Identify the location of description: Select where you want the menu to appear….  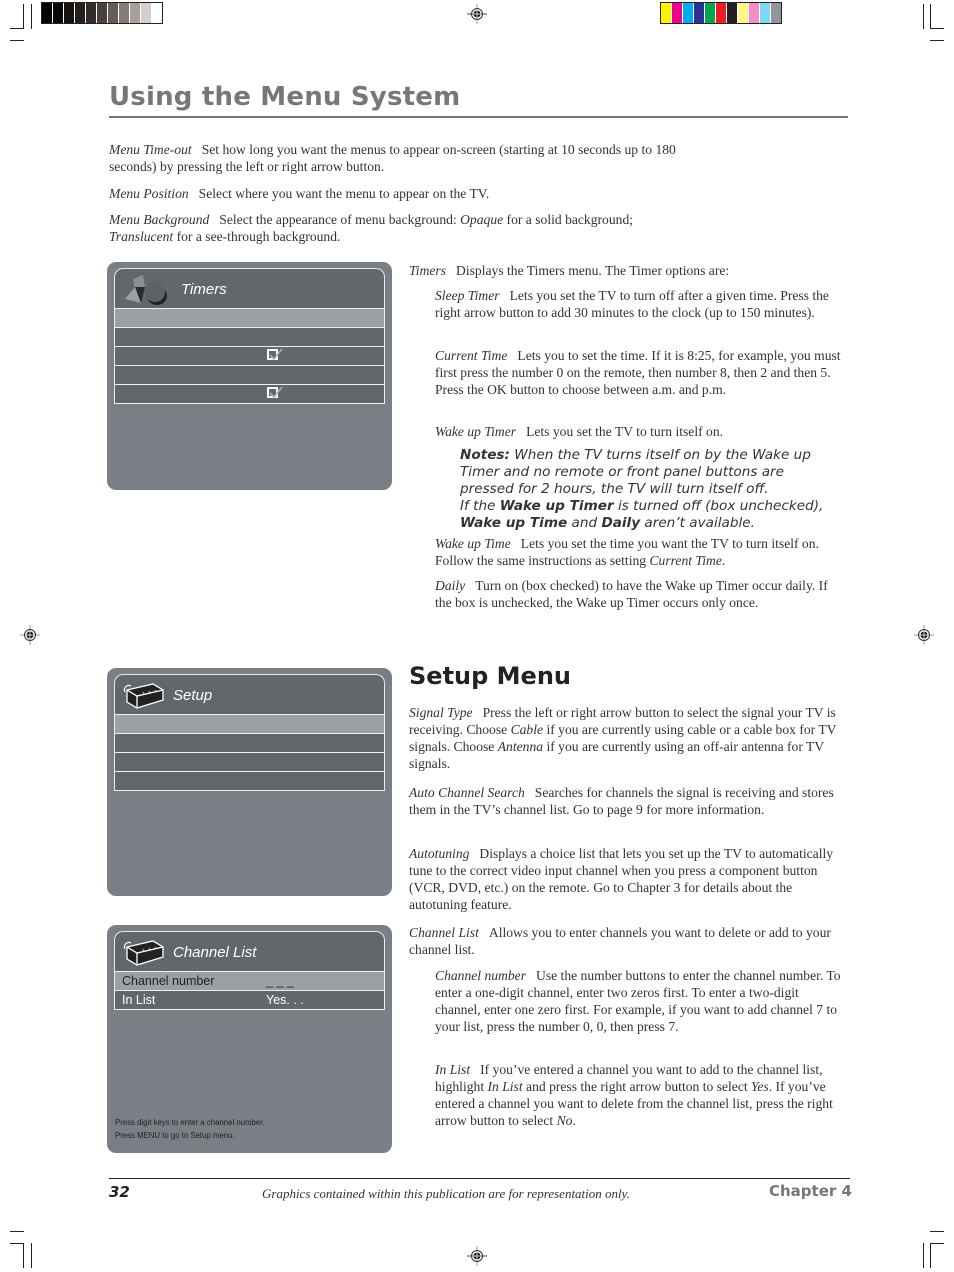
(344, 193).